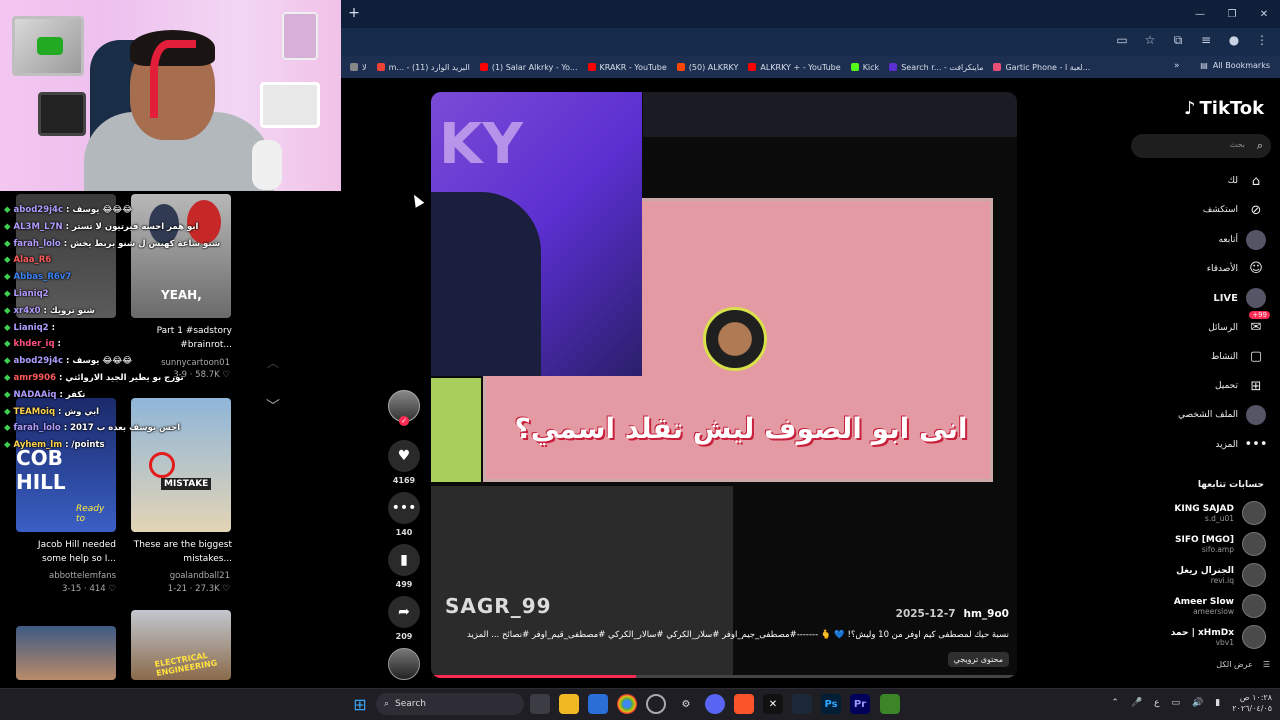 Image resolution: width=1280 pixels, height=720 pixels. I want to click on bookmark-item: لا, so click(358, 67).